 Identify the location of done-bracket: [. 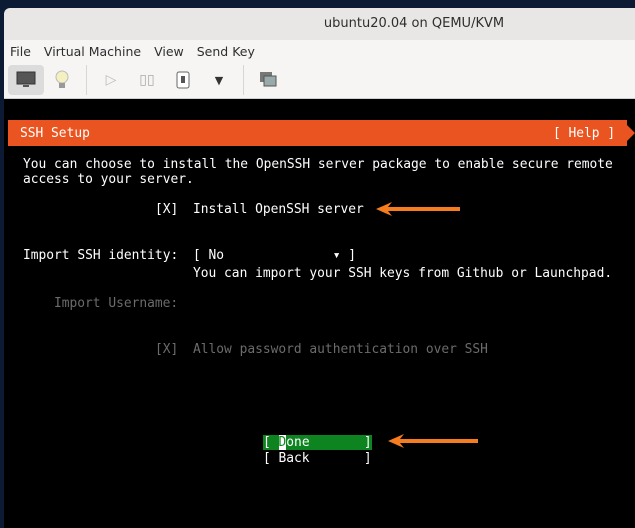
(271, 442).